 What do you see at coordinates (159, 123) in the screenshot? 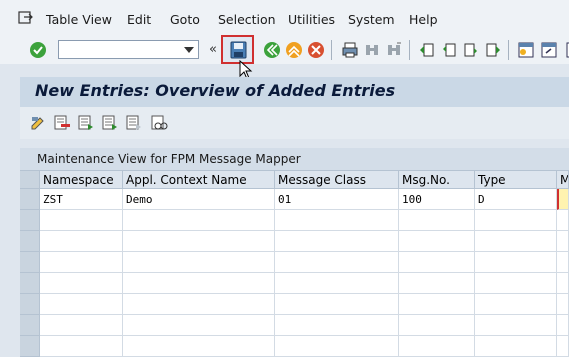
I see `glasses-detail-icon` at bounding box center [159, 123].